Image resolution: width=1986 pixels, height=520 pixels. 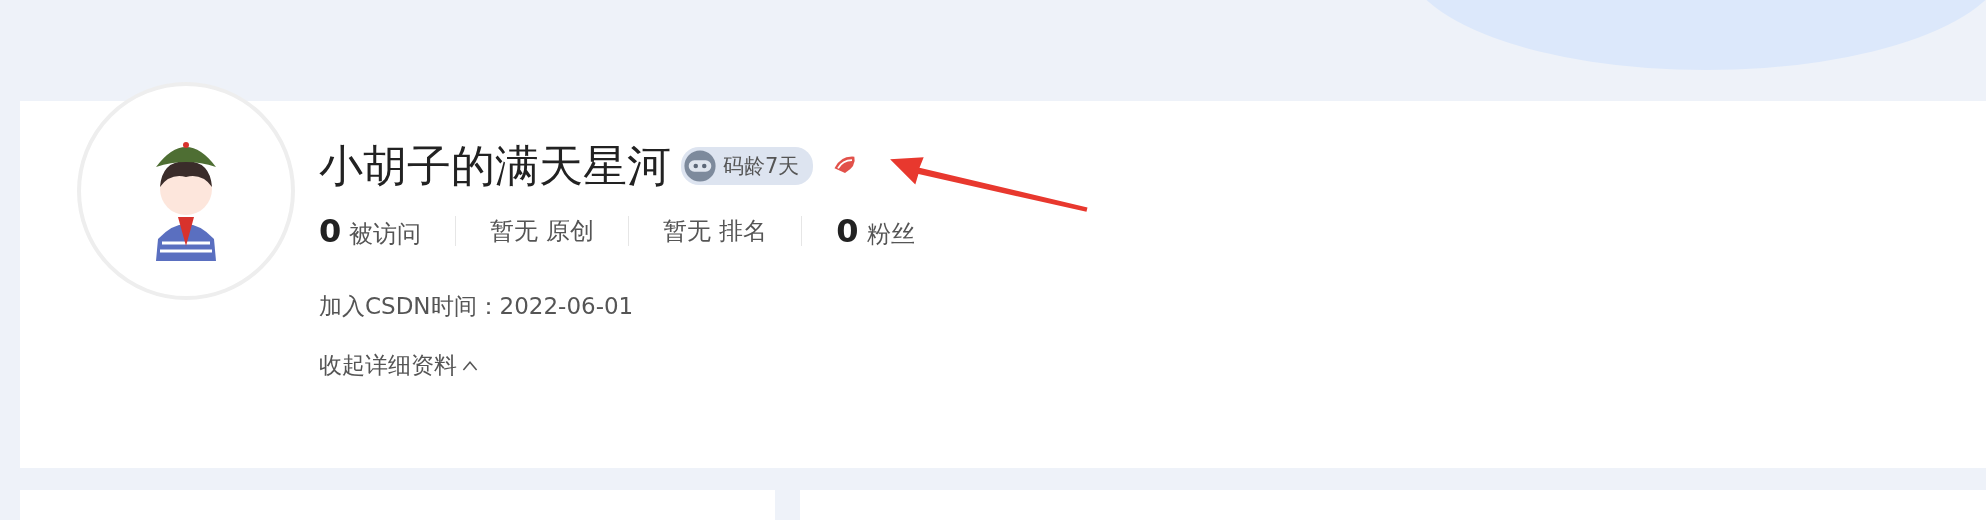 I want to click on stat-label: 原创, so click(x=570, y=231).